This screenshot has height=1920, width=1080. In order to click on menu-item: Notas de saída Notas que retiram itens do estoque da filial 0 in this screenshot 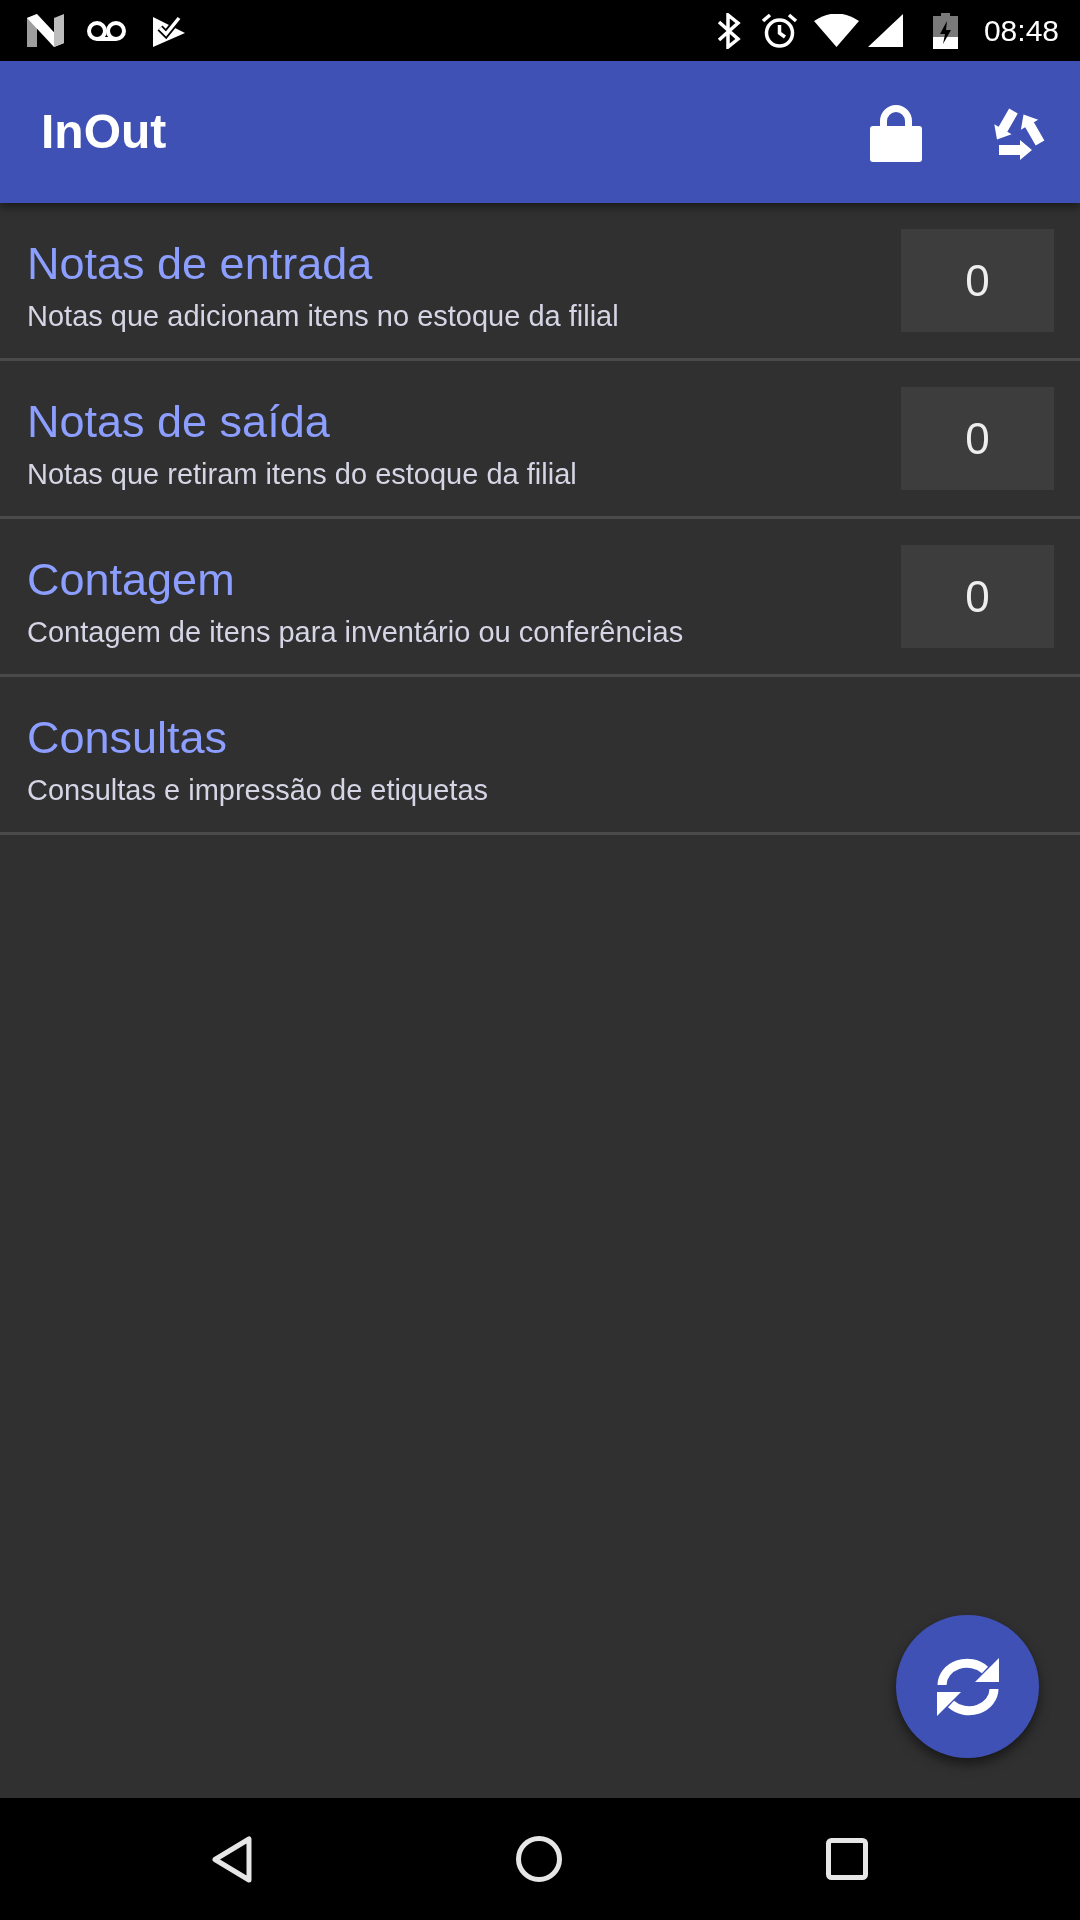, I will do `click(540, 440)`.